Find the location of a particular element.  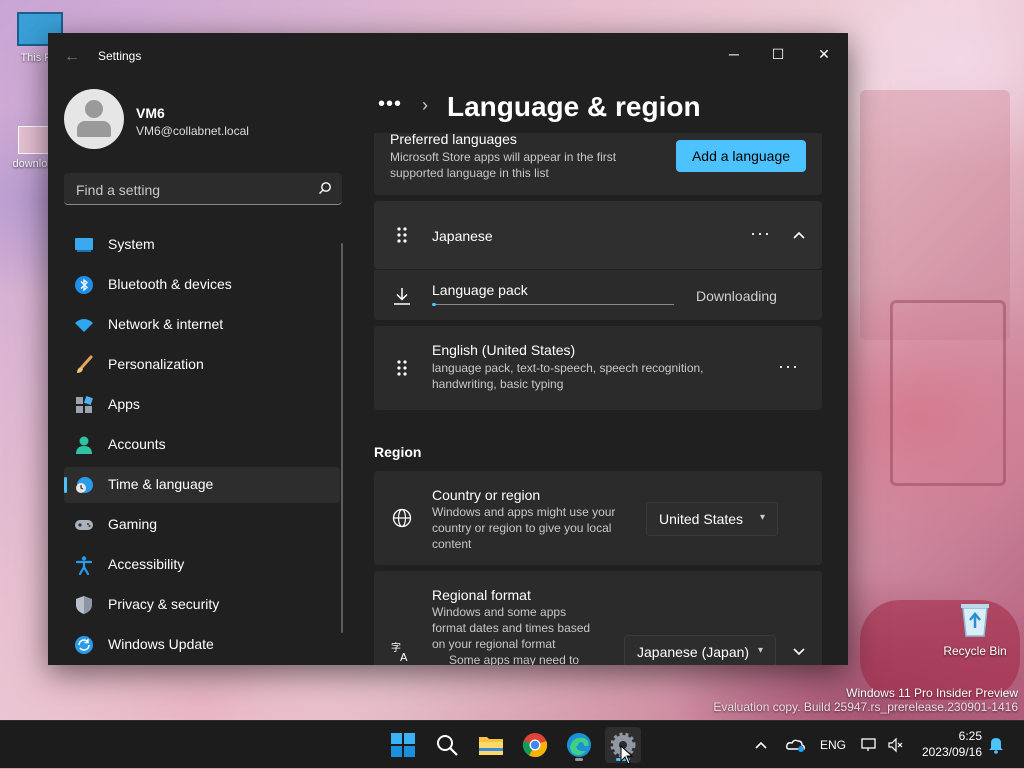

clock: 6:25 2023/09/16 is located at coordinates (950, 744).